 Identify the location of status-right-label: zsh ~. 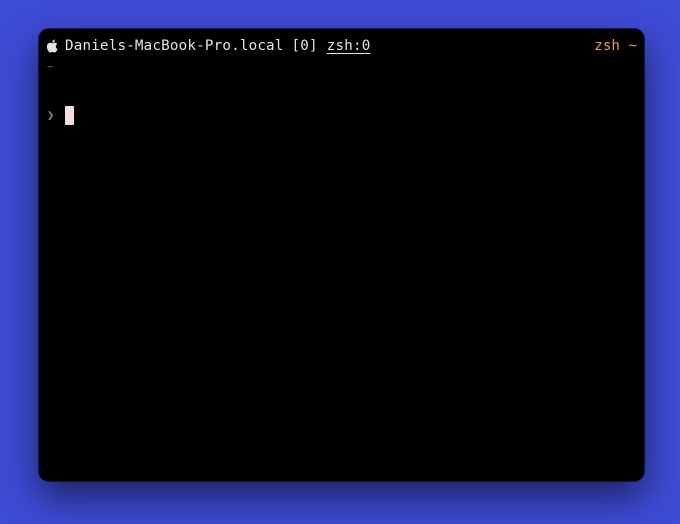
(615, 46).